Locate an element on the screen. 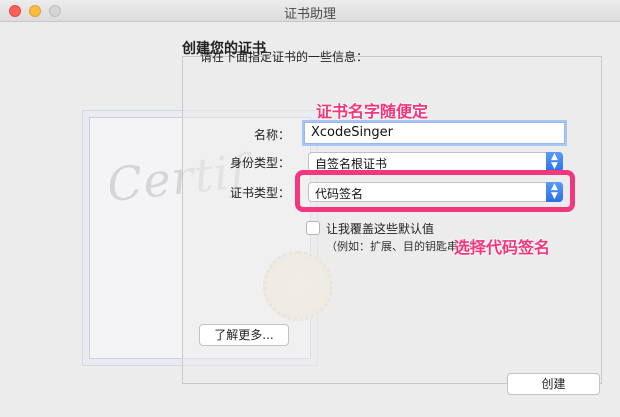 The image size is (620, 417). highlight-box is located at coordinates (435, 191).